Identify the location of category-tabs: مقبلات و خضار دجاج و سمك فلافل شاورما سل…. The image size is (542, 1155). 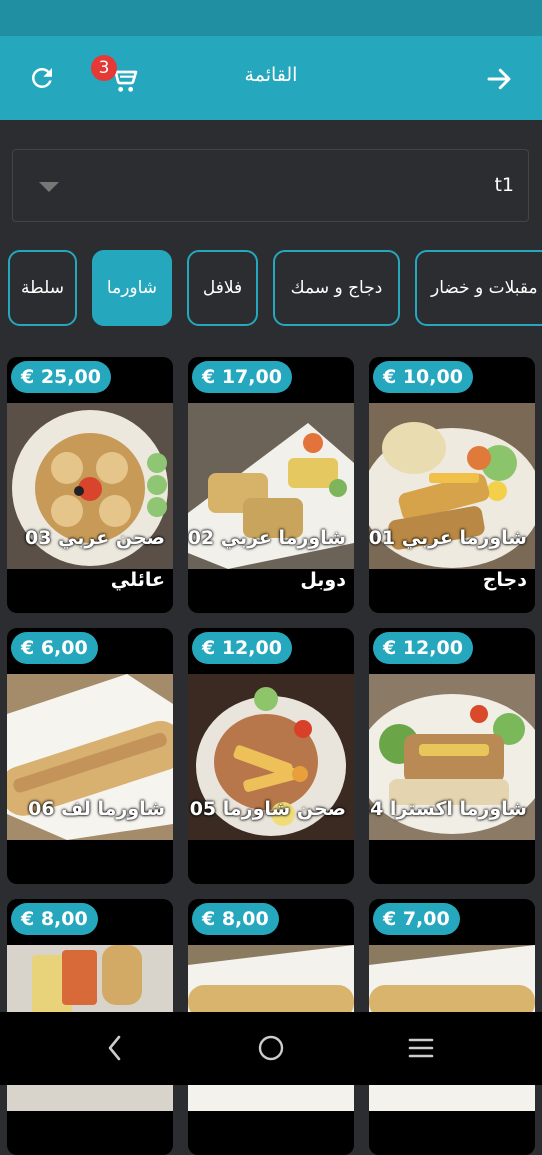
(271, 289).